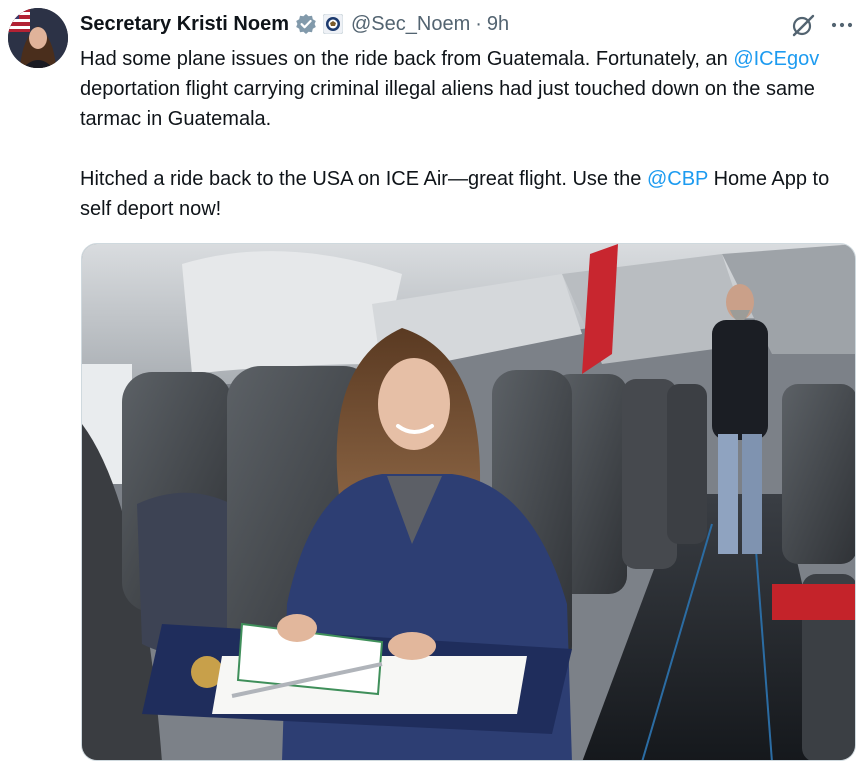 Image resolution: width=865 pixels, height=771 pixels. I want to click on verified-badge-icon, so click(306, 24).